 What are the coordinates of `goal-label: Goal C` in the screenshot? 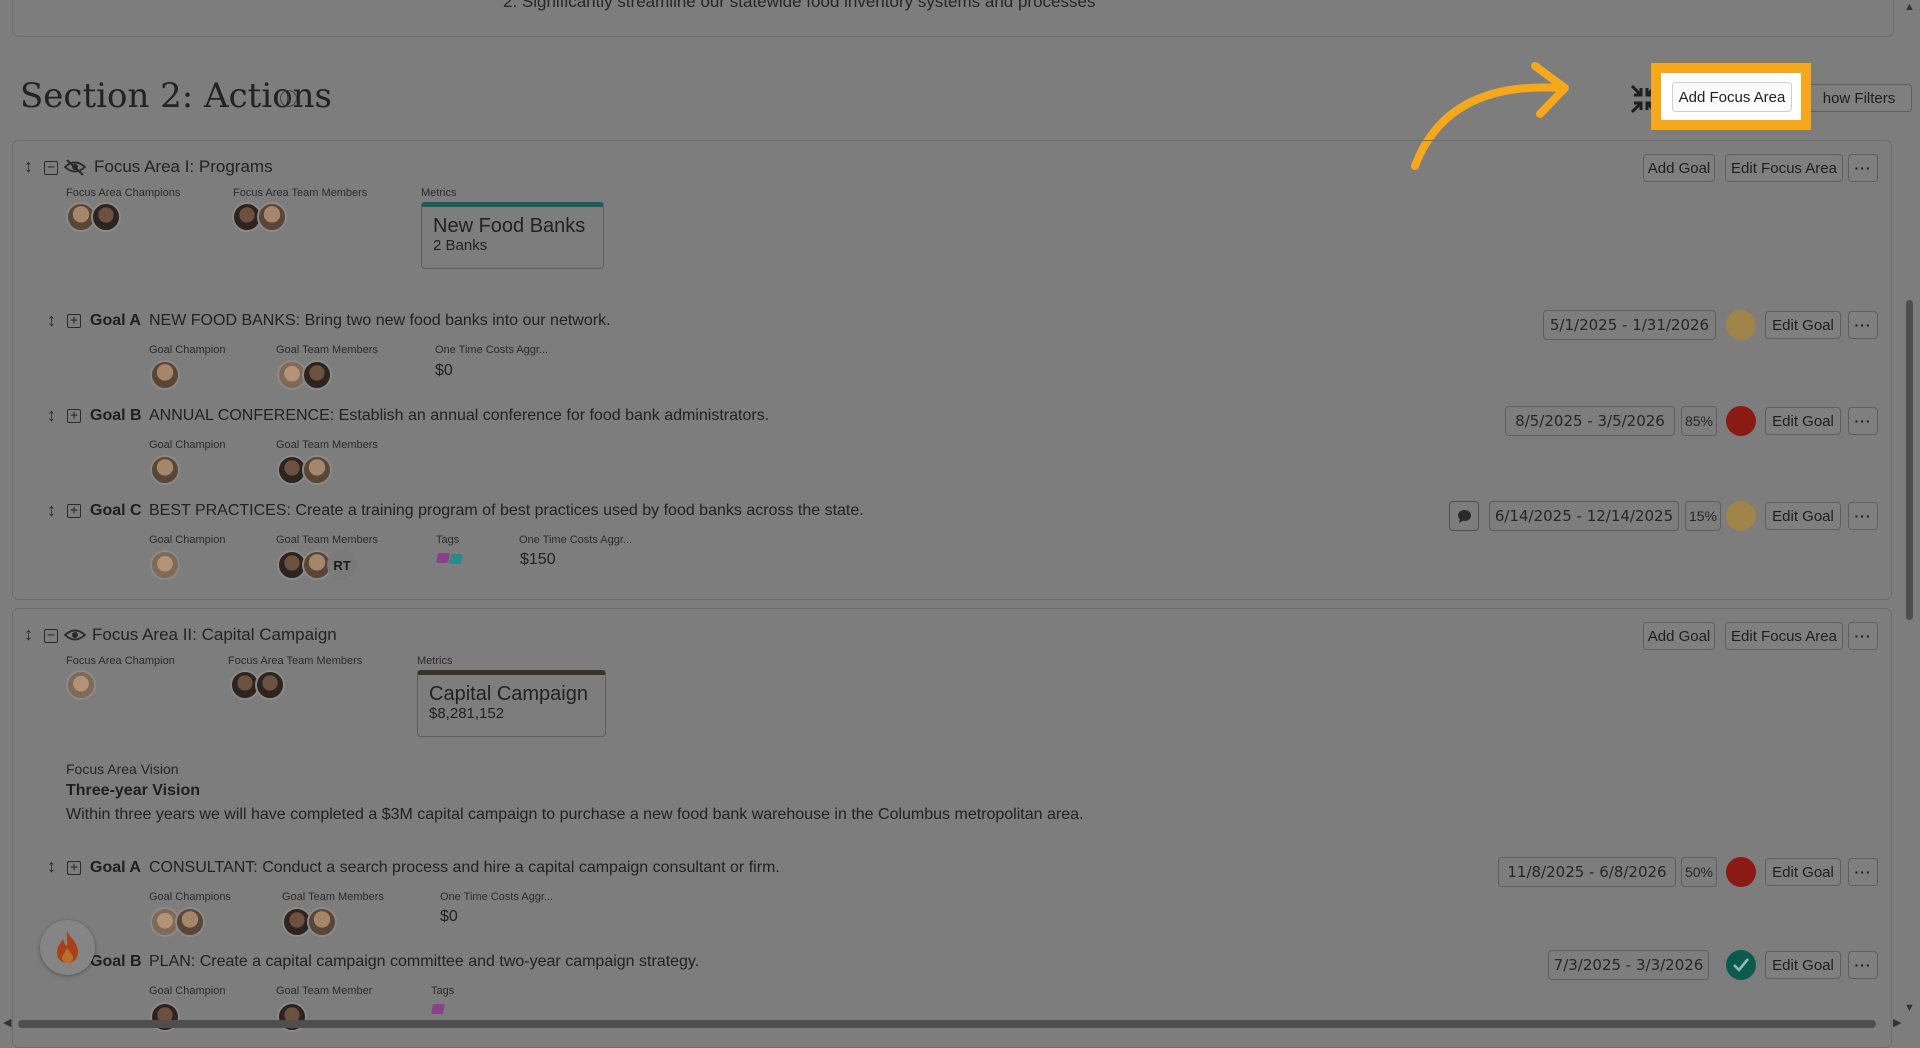 It's located at (116, 510).